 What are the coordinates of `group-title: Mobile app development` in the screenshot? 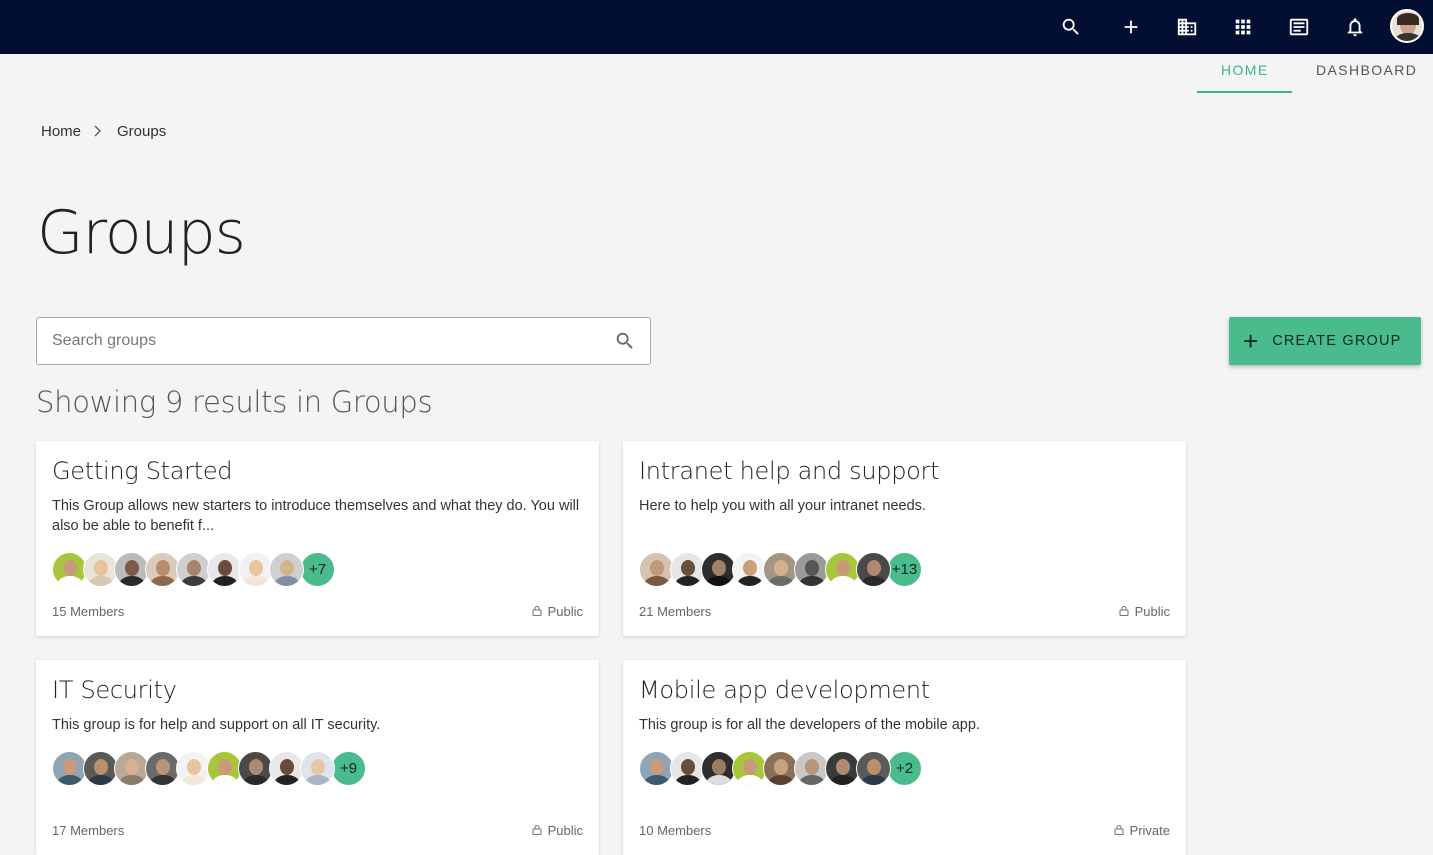 It's located at (784, 690).